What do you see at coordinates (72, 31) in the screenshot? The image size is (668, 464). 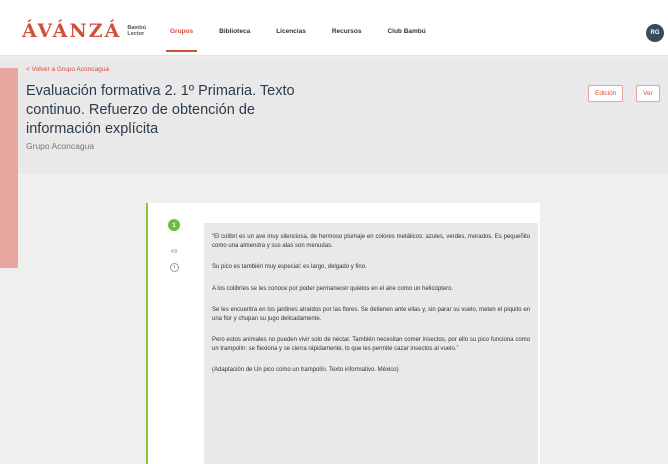 I see `logo-wordmark: ÁVÁNZÁ` at bounding box center [72, 31].